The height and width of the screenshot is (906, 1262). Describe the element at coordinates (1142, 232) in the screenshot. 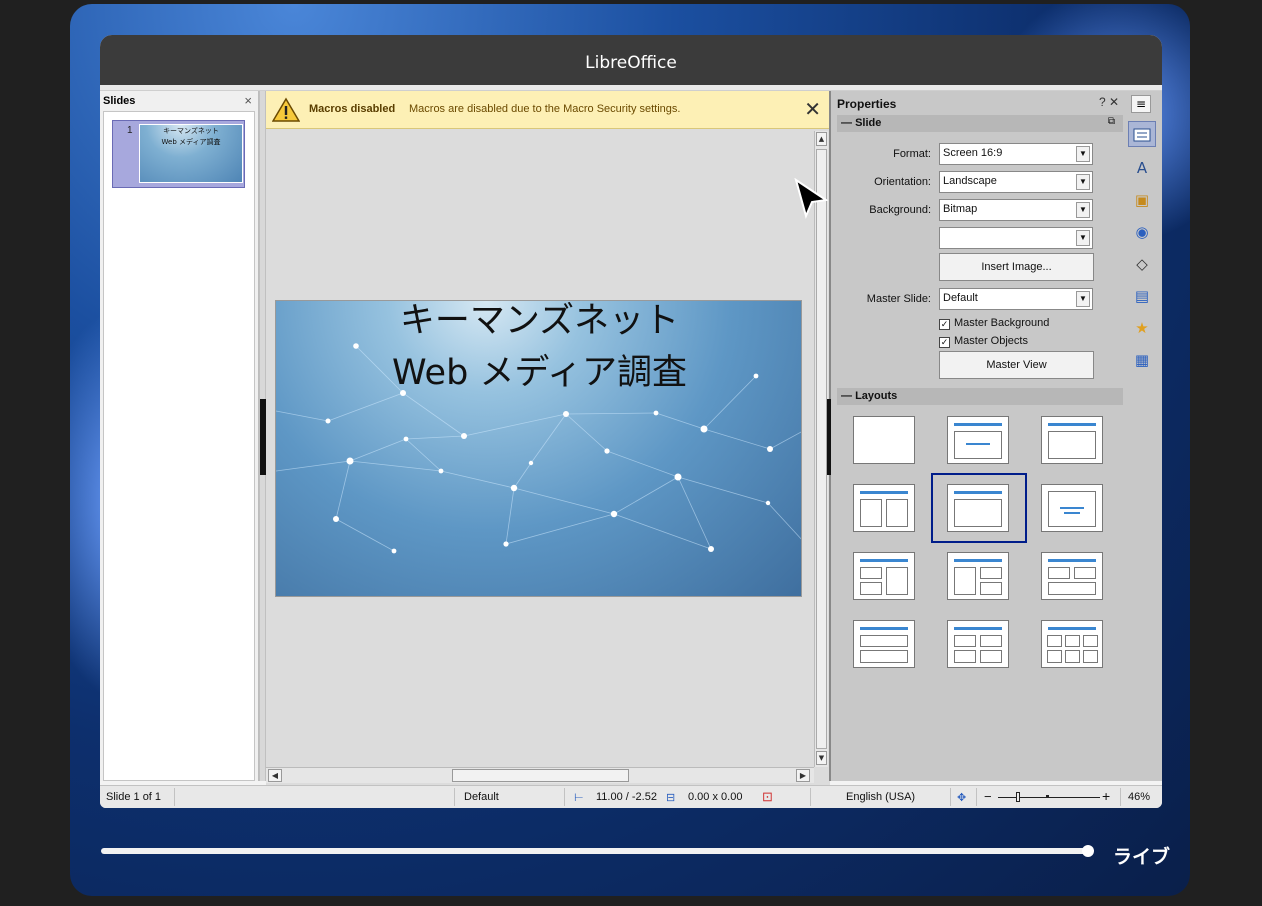

I see `navigator-tab-icon: ◉` at that location.